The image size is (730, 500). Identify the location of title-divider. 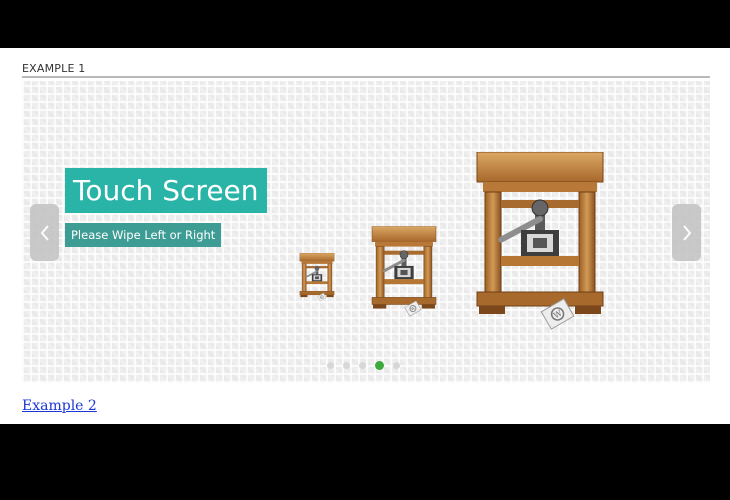
(366, 77).